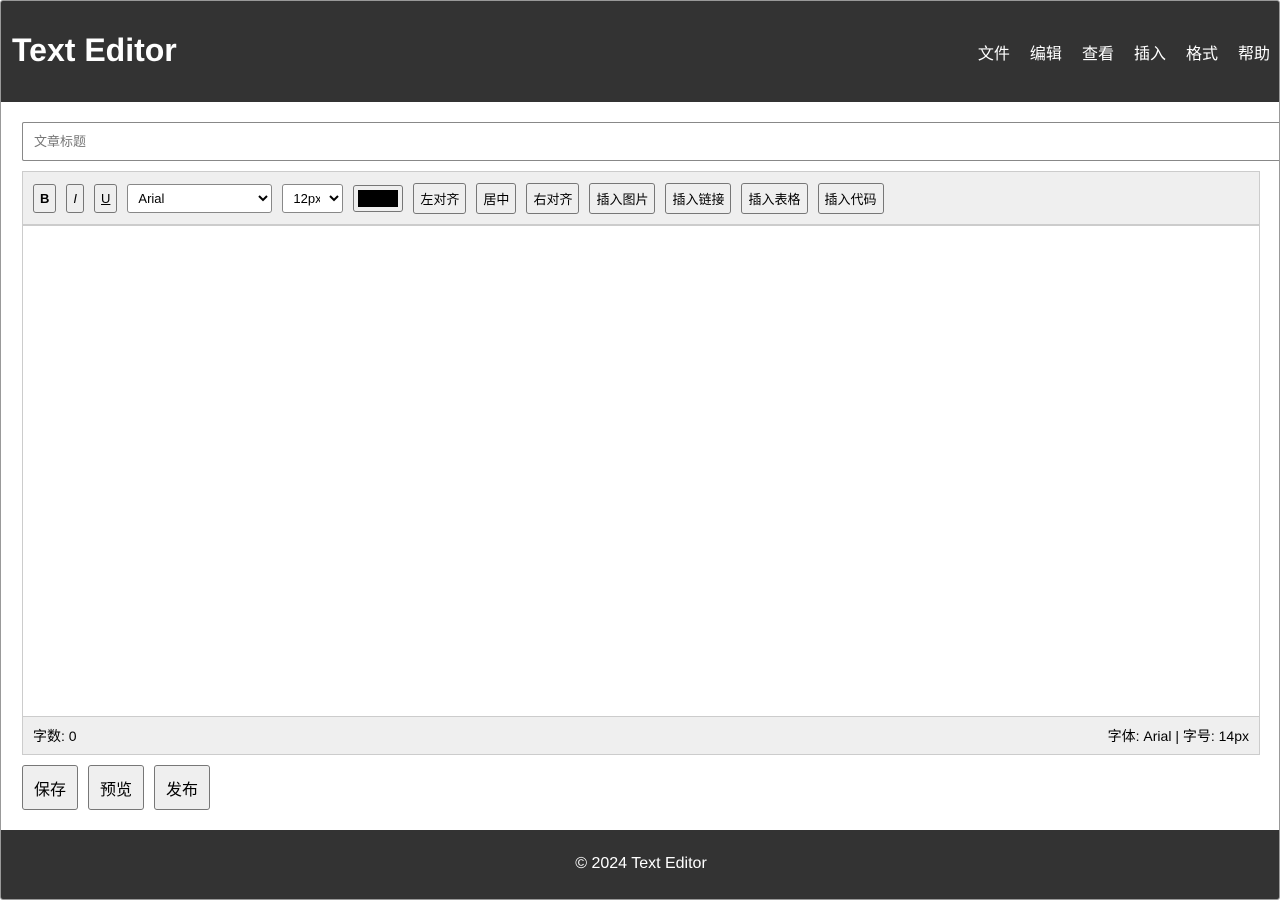  Describe the element at coordinates (313, 198) in the screenshot. I see `font-size-select: 12px` at that location.